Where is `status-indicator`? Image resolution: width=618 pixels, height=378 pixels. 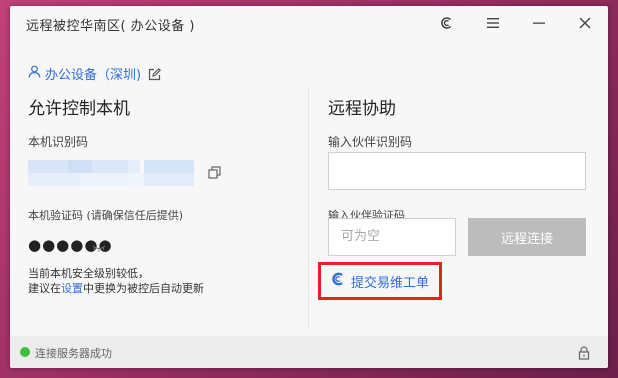 status-indicator is located at coordinates (25, 352).